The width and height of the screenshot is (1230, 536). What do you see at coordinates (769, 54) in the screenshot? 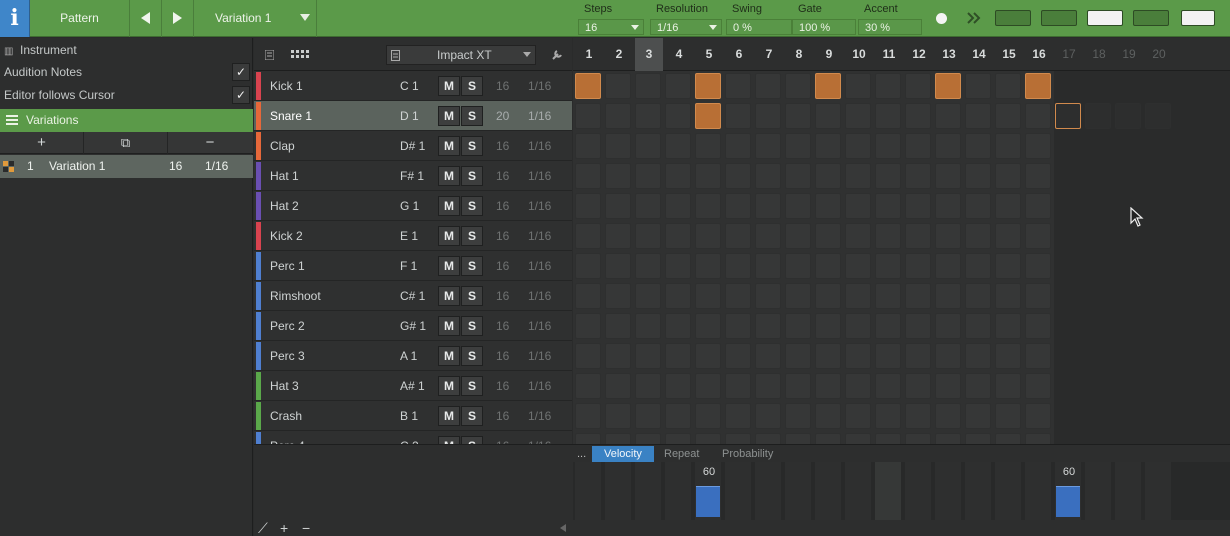
I see `step-number: 7` at bounding box center [769, 54].